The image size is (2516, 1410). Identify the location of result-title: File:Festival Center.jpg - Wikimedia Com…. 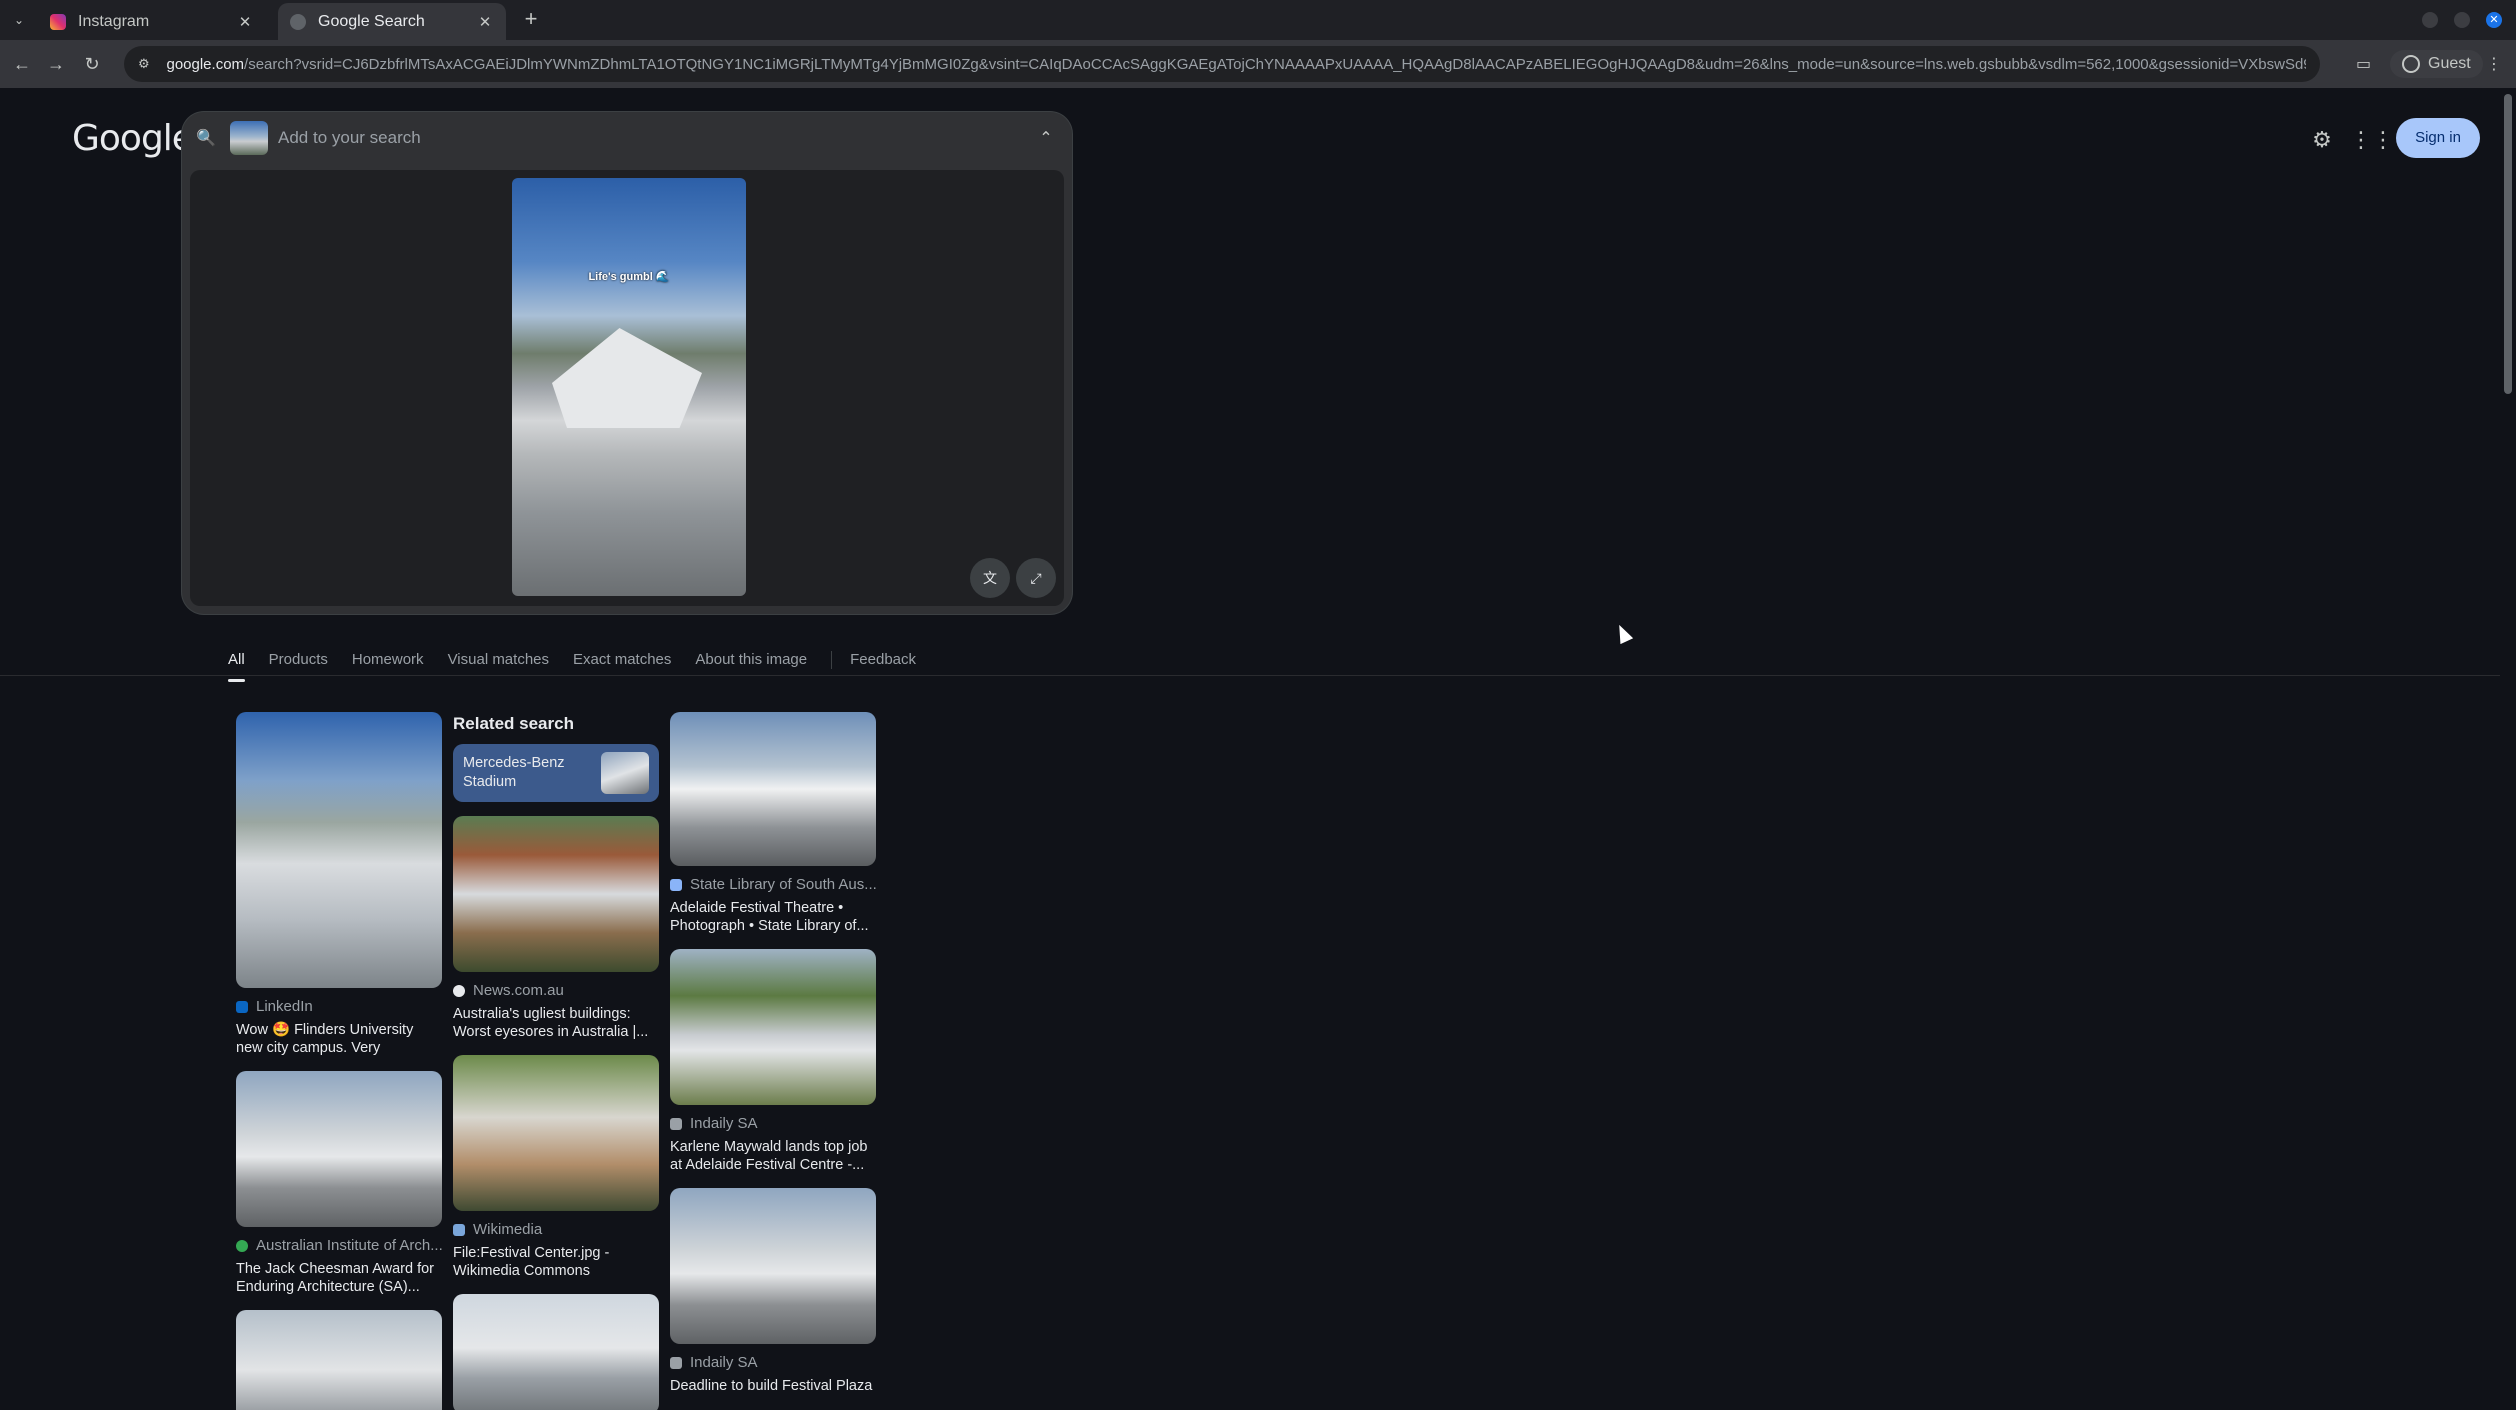
(556, 1262).